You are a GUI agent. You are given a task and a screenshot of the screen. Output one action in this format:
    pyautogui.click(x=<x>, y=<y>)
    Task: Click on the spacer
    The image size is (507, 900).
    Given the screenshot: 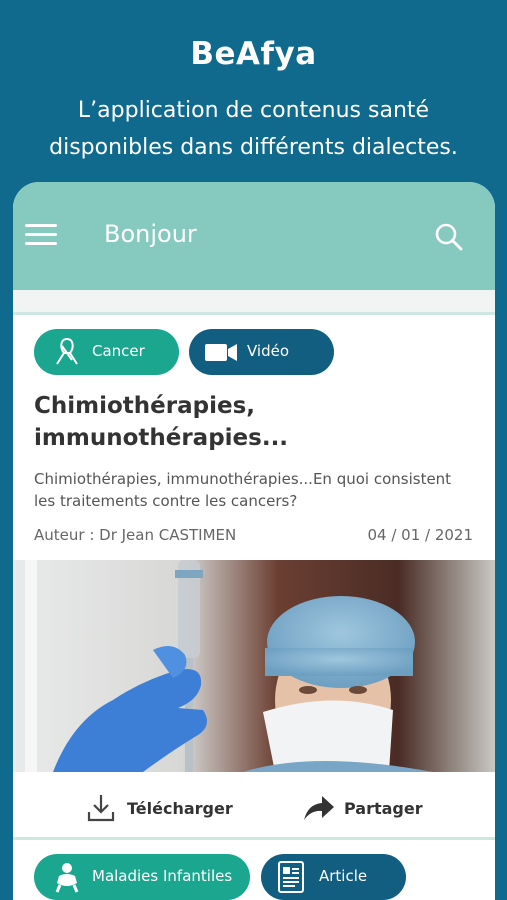 What is the action you would take?
    pyautogui.click(x=254, y=291)
    